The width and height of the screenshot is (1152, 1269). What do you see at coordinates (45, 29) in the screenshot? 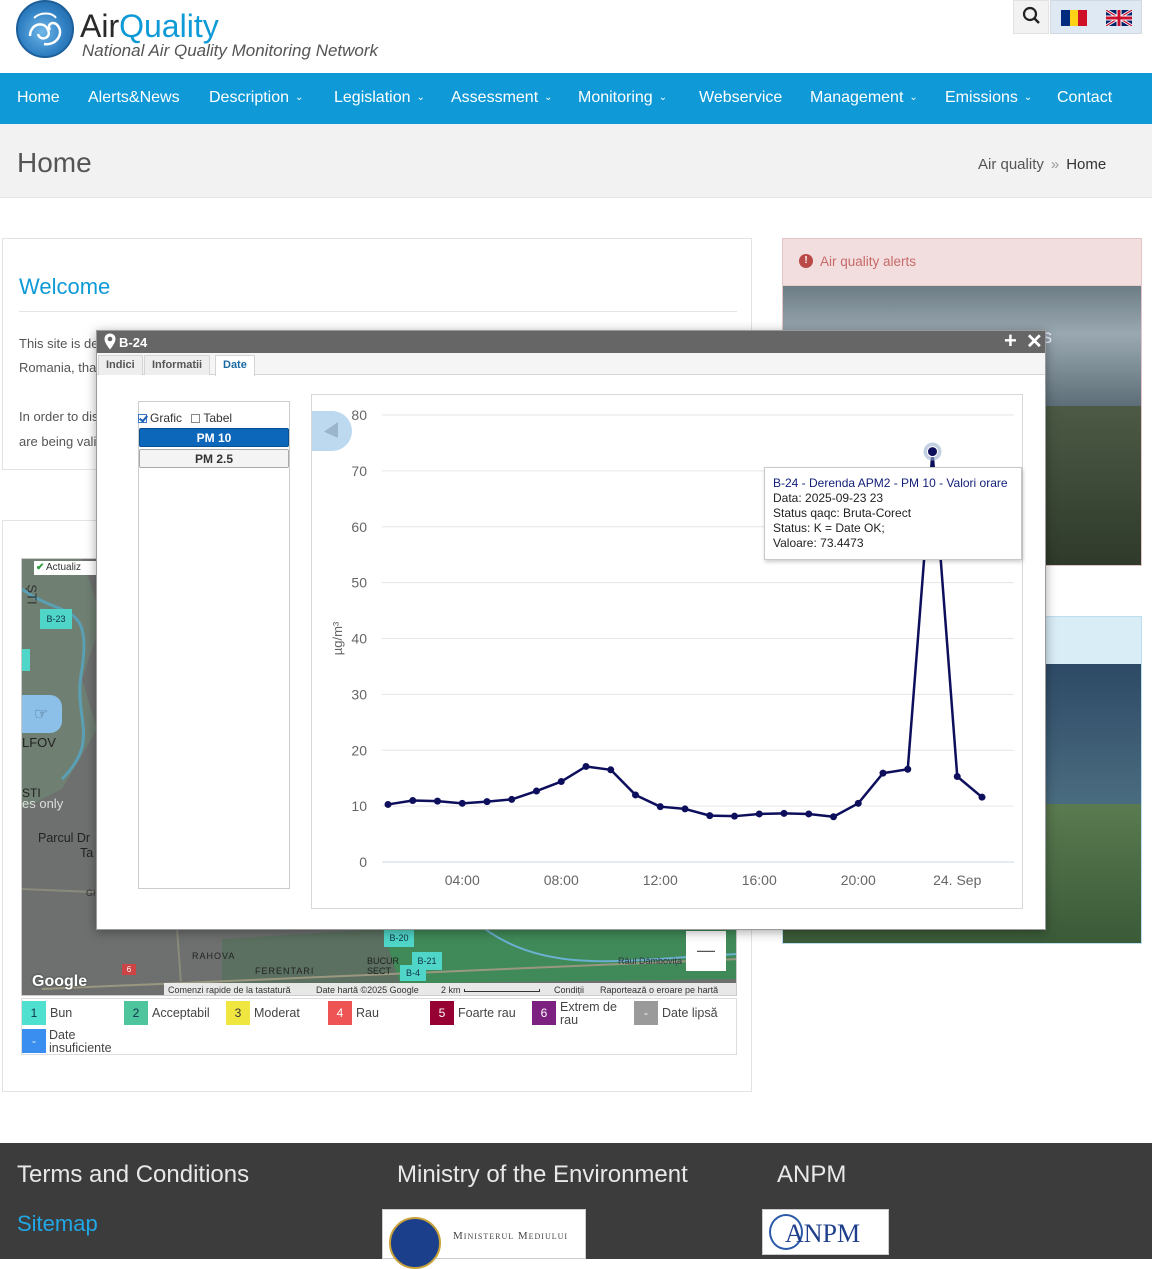
I see `logo-icon` at bounding box center [45, 29].